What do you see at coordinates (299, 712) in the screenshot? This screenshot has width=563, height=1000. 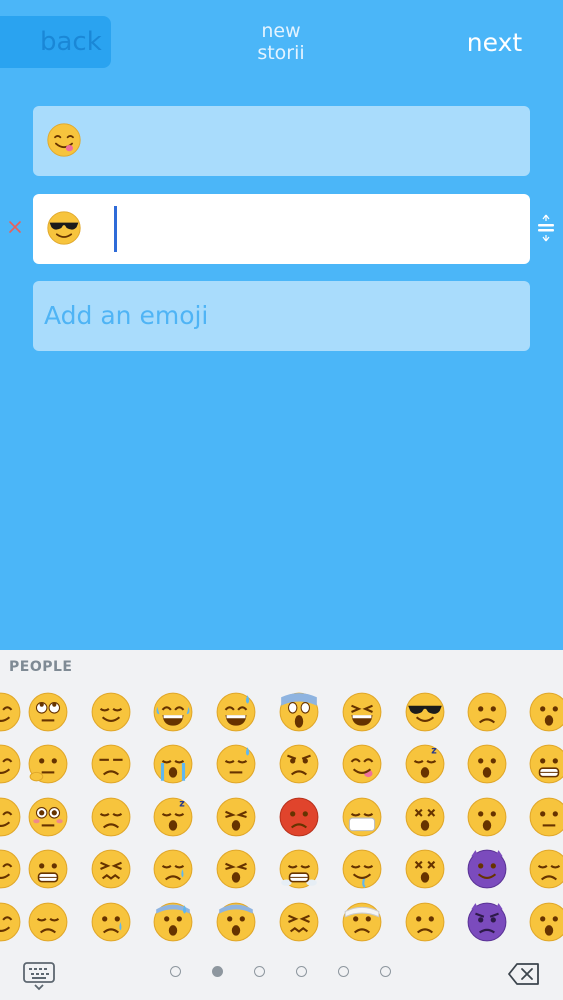 I see `scream-emoji-icon` at bounding box center [299, 712].